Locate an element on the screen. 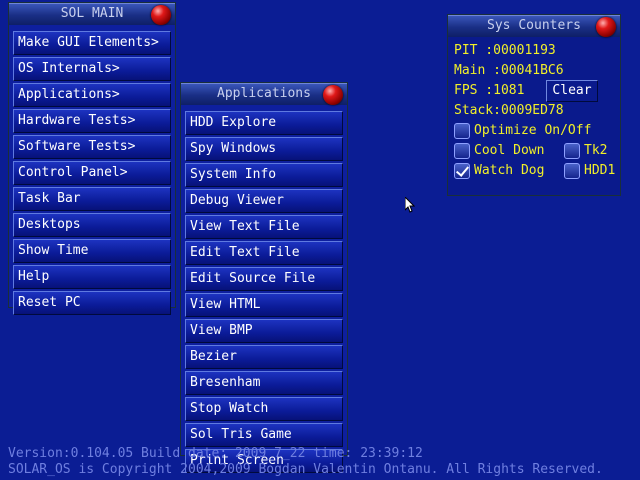 This screenshot has height=480, width=640. applications-title: Applications is located at coordinates (264, 93).